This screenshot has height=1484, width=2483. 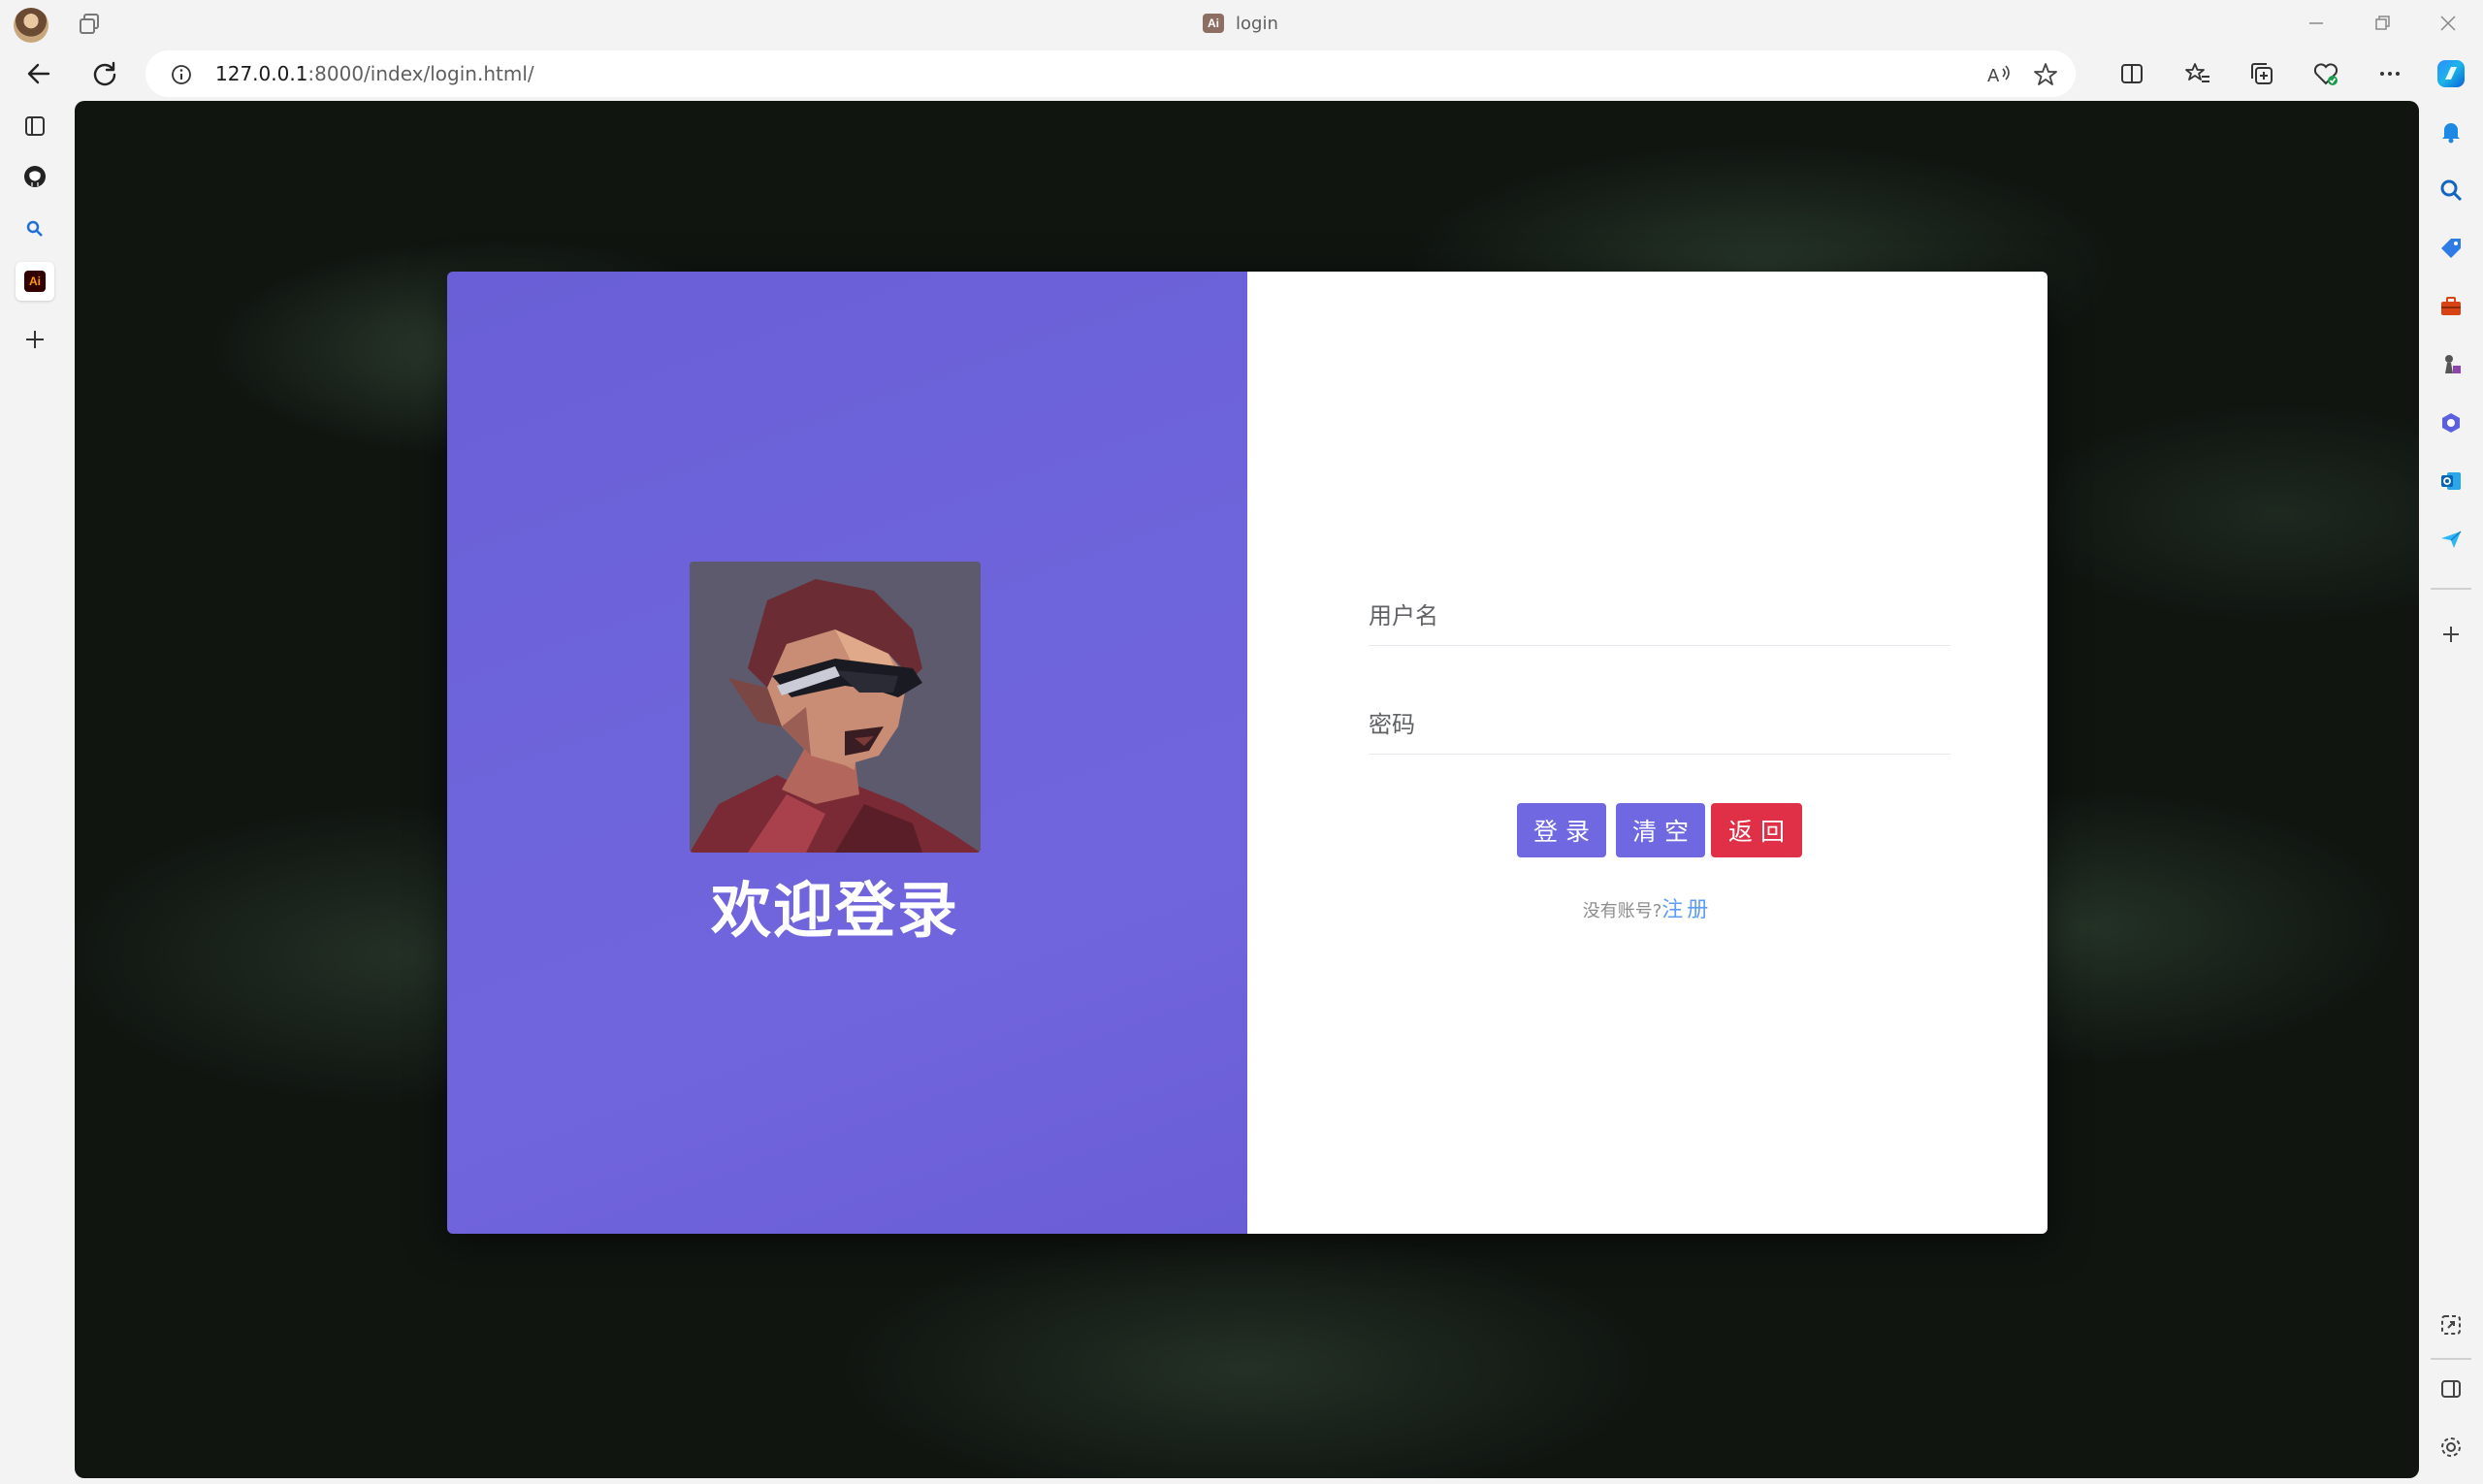 I want to click on welcome-title: 欢迎登录, so click(x=835, y=910).